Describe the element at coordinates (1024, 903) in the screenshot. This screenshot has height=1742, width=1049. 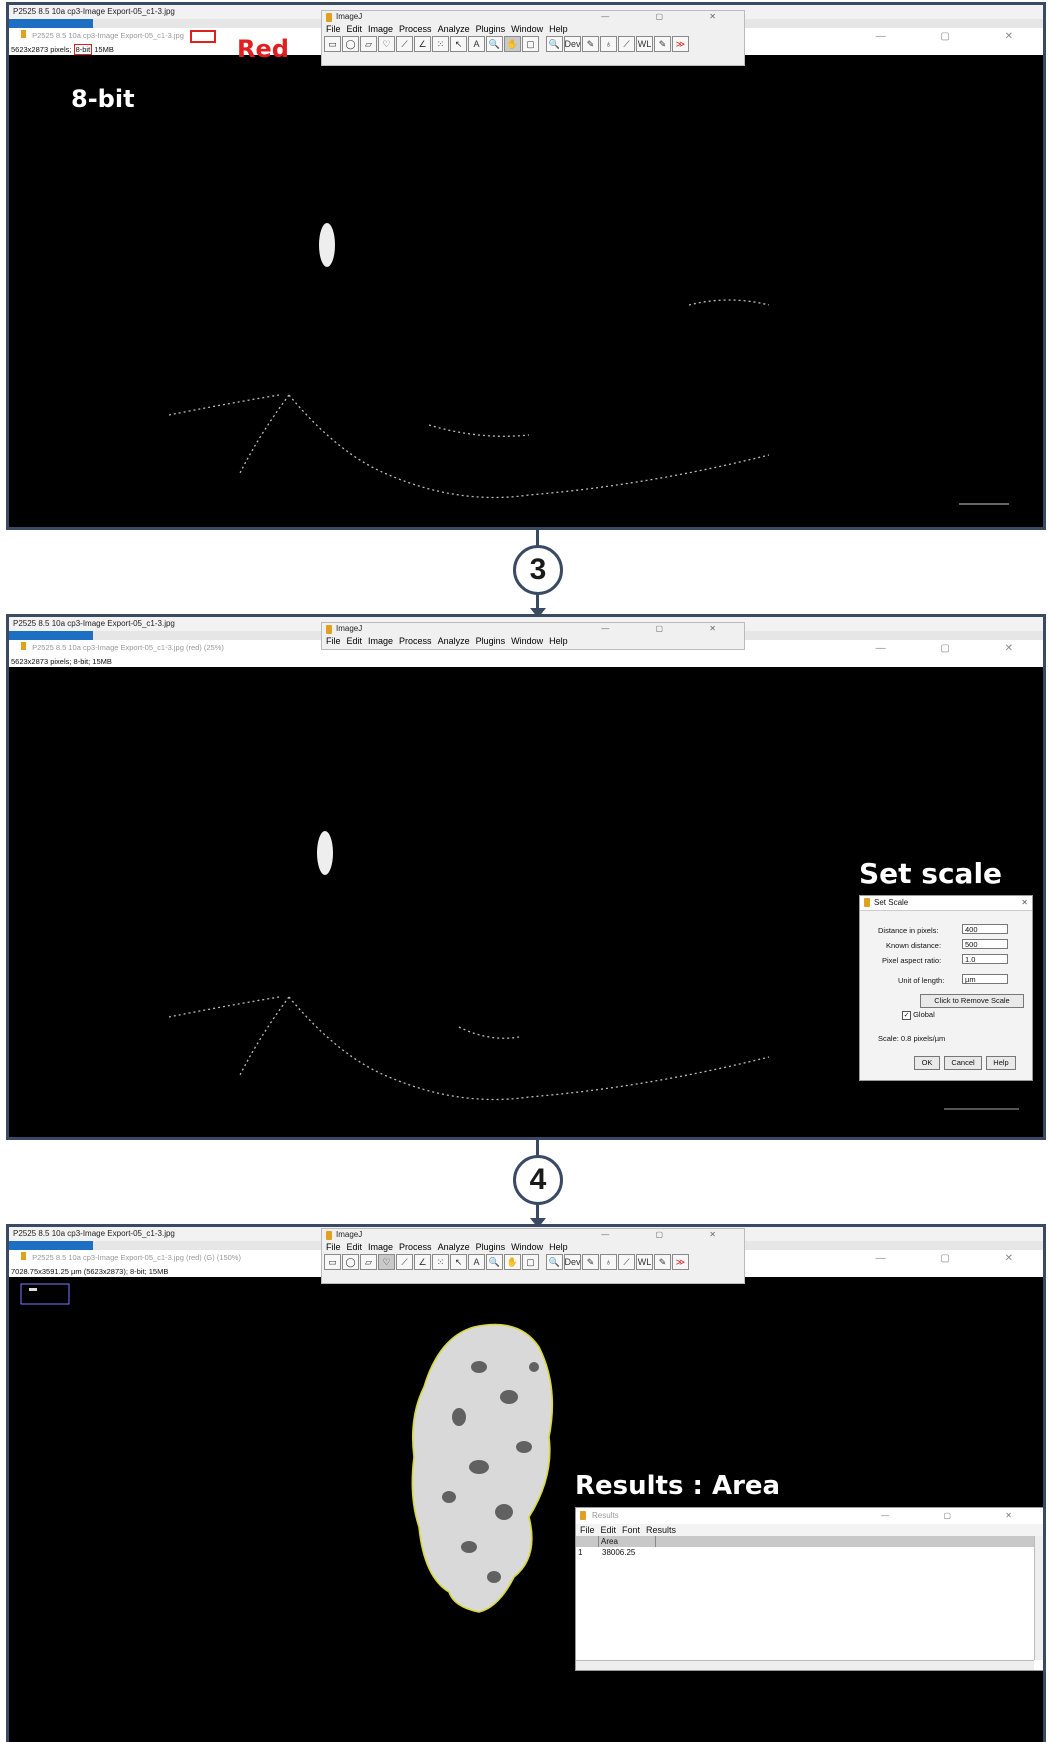
I see `close-icon: ✕` at that location.